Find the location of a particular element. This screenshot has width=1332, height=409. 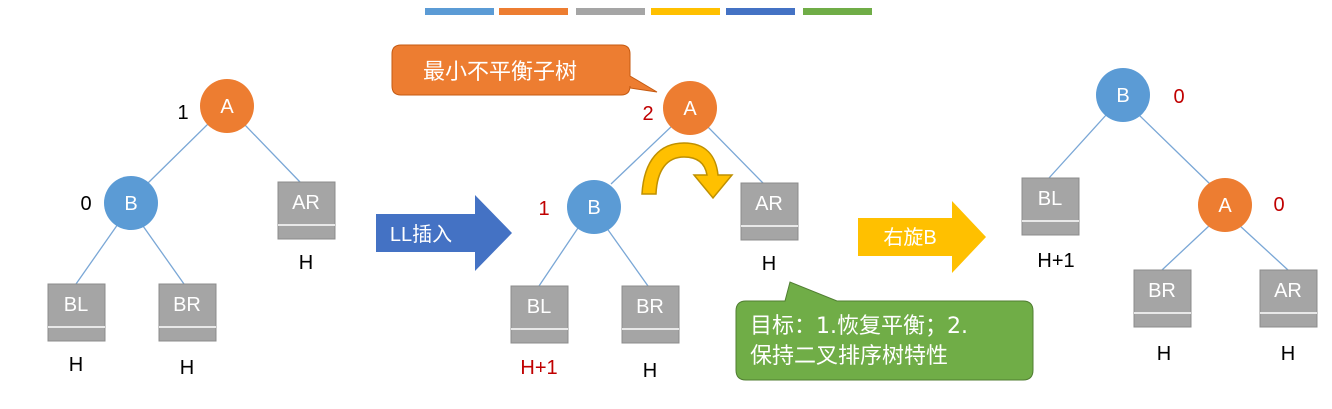

ll-insert-arrow: LL插入 is located at coordinates (444, 233).